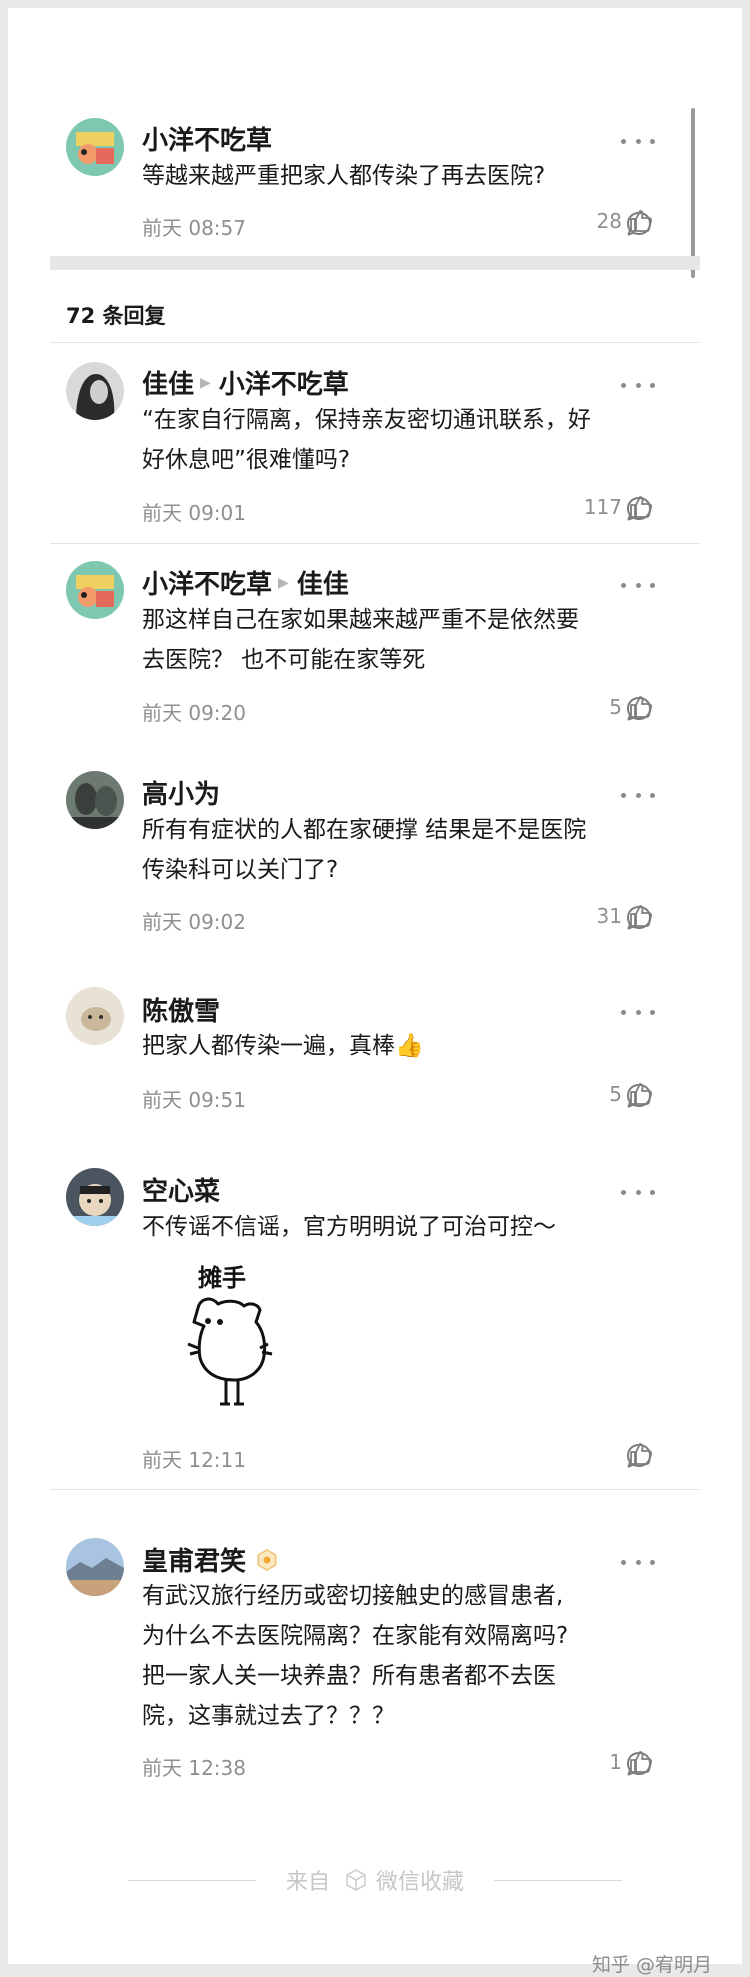 This screenshot has width=750, height=1977. I want to click on comment-text: 把家人都传染一遍，真棒👍, so click(407, 1046).